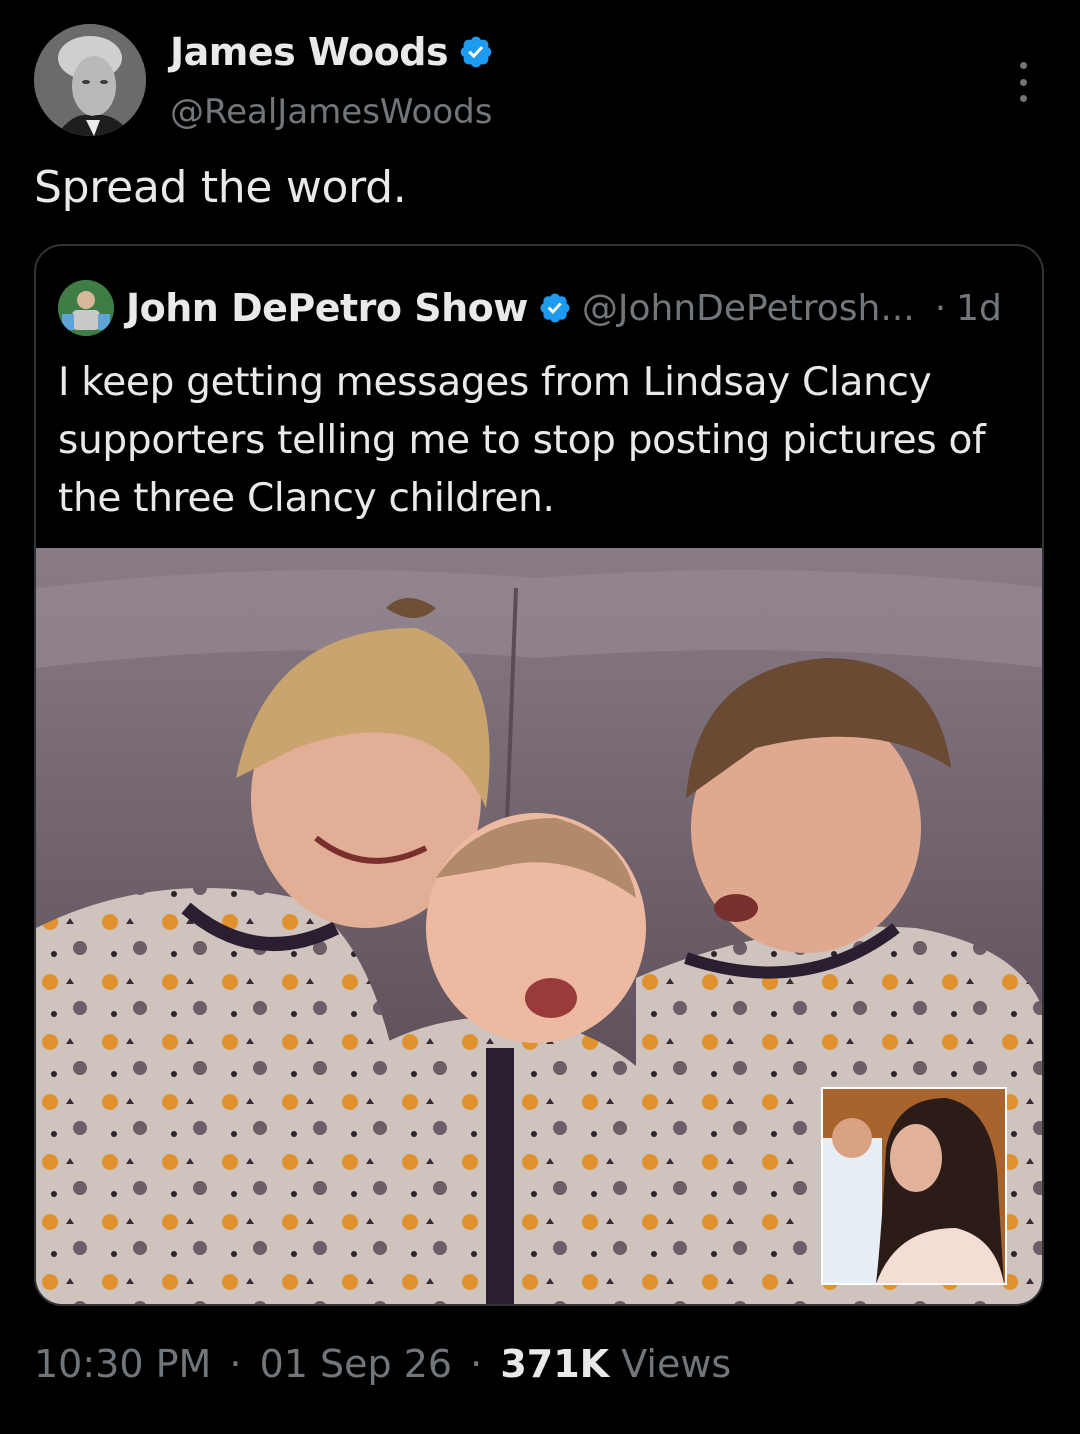 Image resolution: width=1080 pixels, height=1434 pixels. What do you see at coordinates (979, 308) in the screenshot?
I see `quoted-timestamp: 1d` at bounding box center [979, 308].